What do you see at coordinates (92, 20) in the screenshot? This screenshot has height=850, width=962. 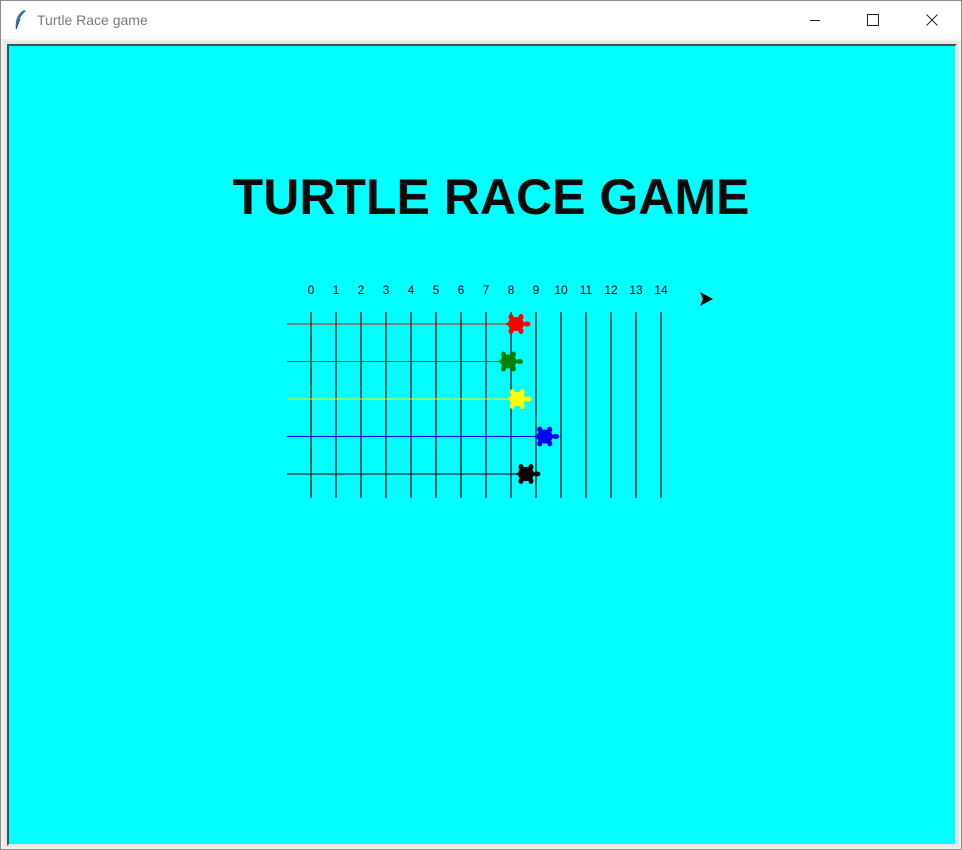 I see `window-title: Turtle Race game` at bounding box center [92, 20].